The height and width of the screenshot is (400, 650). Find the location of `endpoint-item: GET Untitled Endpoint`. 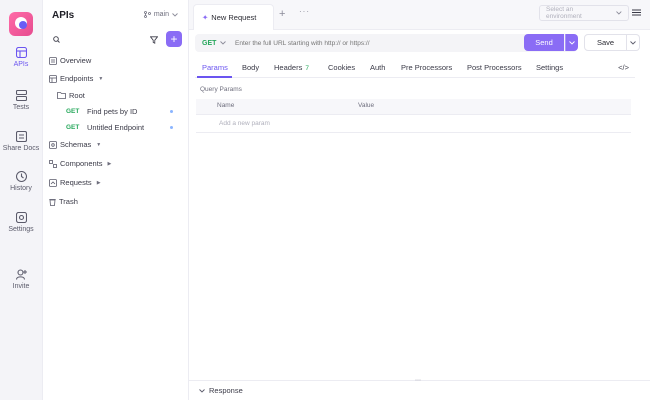

endpoint-item: GET Untitled Endpoint is located at coordinates (126, 127).